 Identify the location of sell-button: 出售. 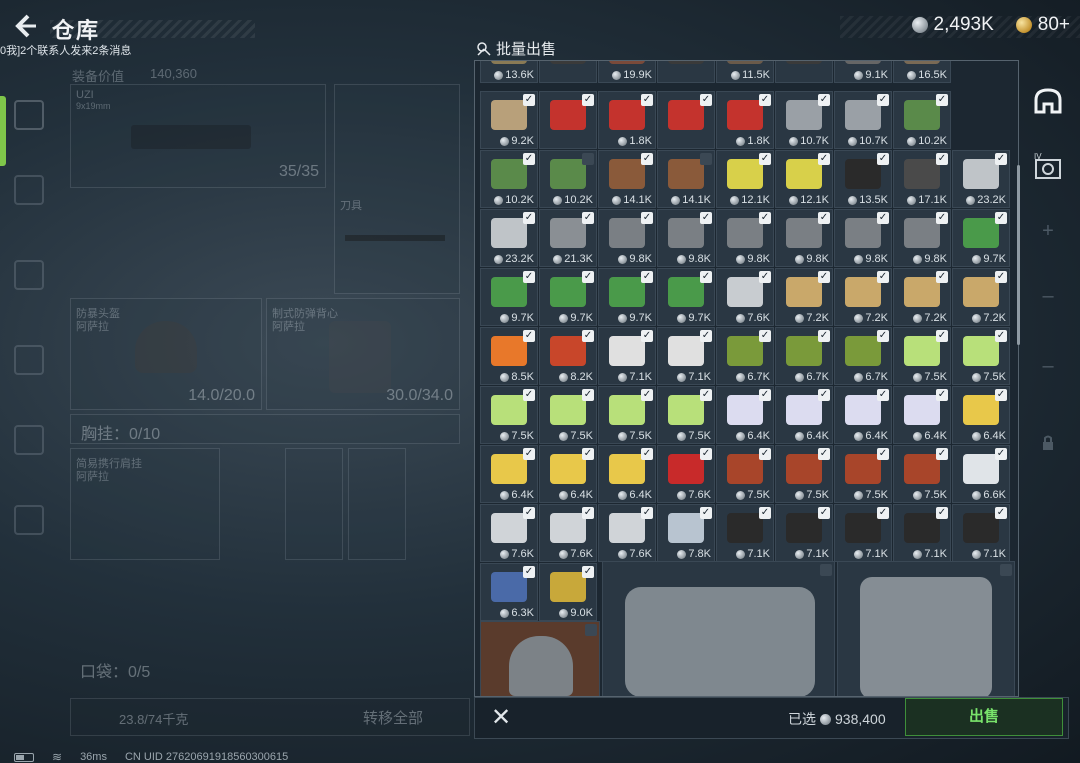
(984, 717).